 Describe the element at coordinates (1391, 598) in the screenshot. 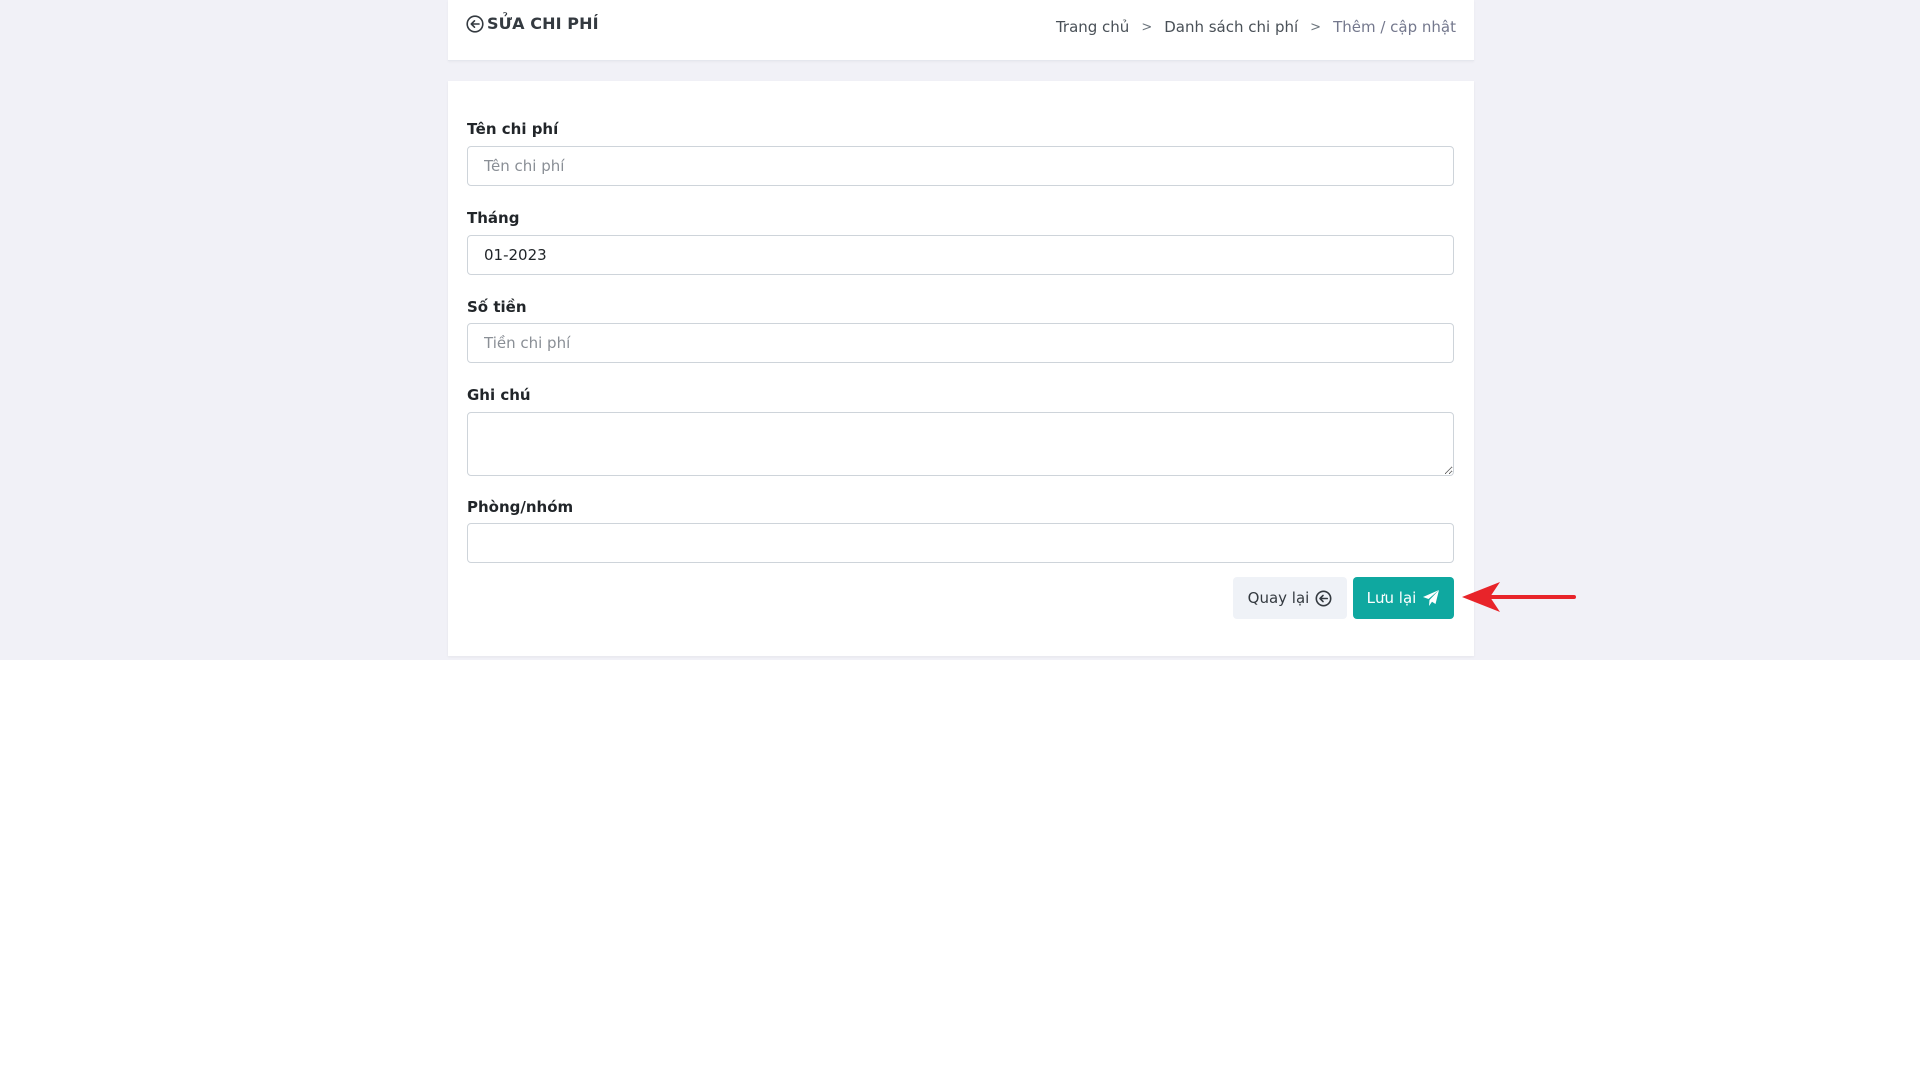

I see `save-button-label: Lưu lại` at that location.